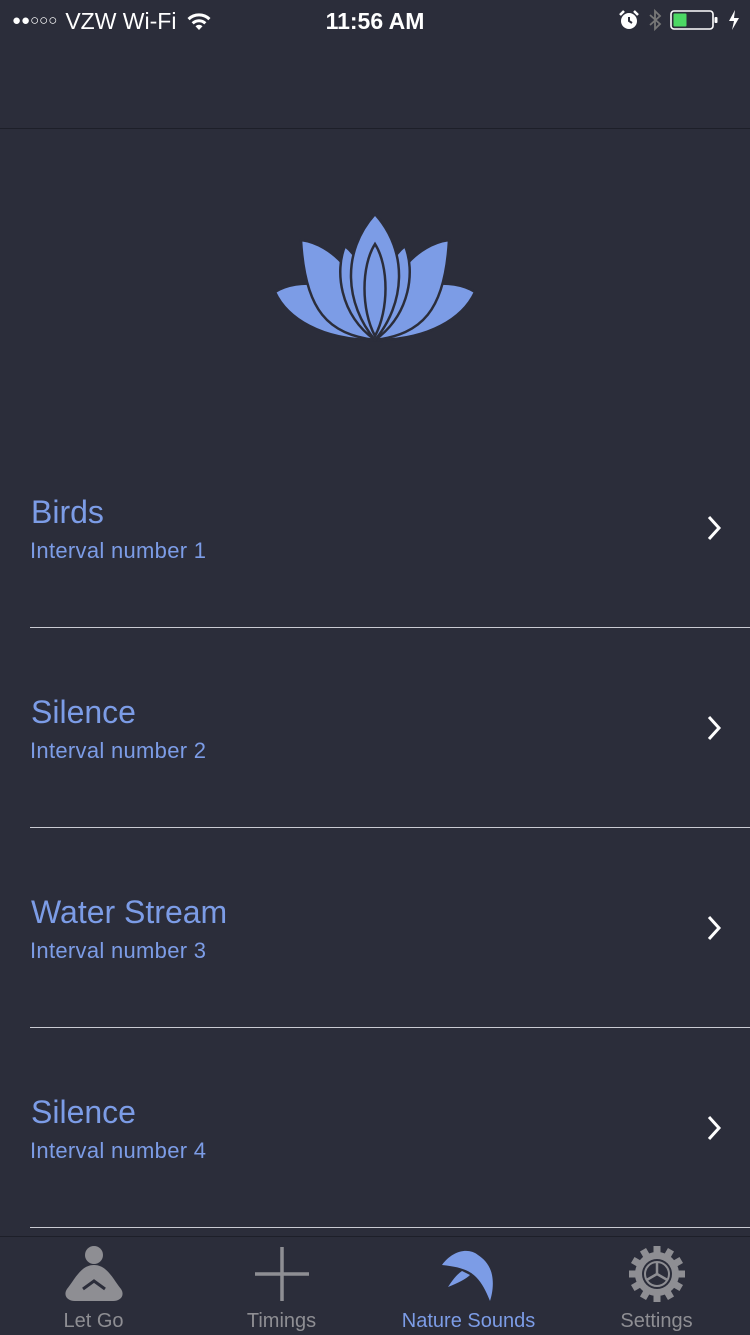  Describe the element at coordinates (118, 1150) in the screenshot. I see `interval-subtitle: Interval number 4` at that location.